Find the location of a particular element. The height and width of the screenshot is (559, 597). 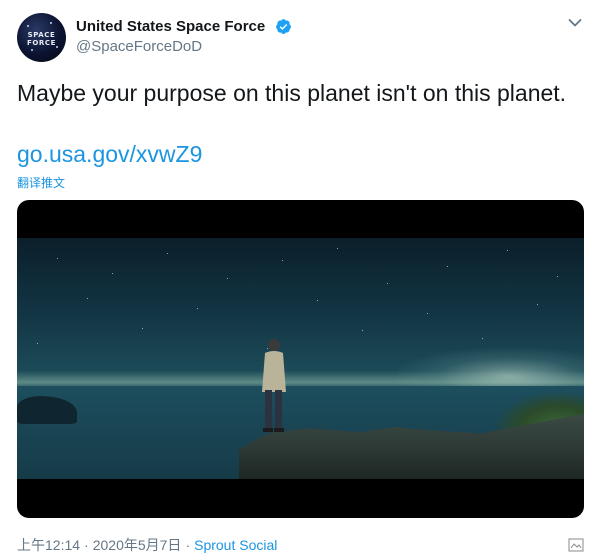

tweet-date: 2020年5月7日 is located at coordinates (137, 545).